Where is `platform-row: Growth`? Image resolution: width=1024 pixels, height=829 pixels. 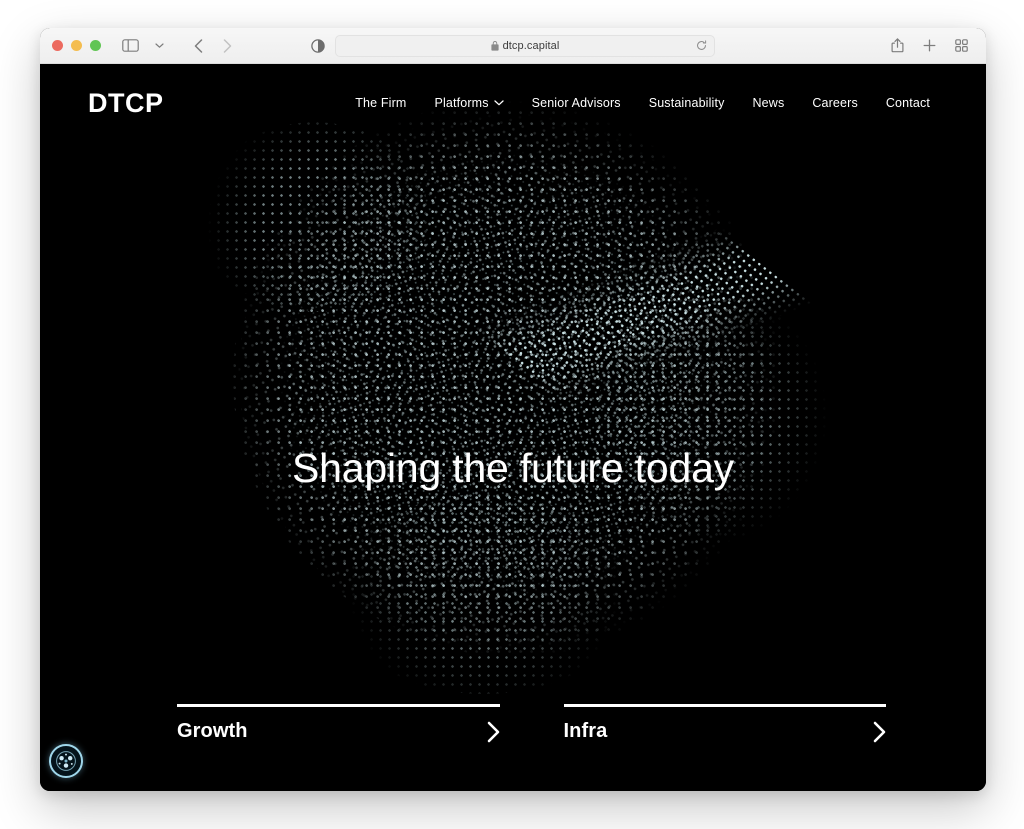
platform-row: Growth is located at coordinates (338, 725).